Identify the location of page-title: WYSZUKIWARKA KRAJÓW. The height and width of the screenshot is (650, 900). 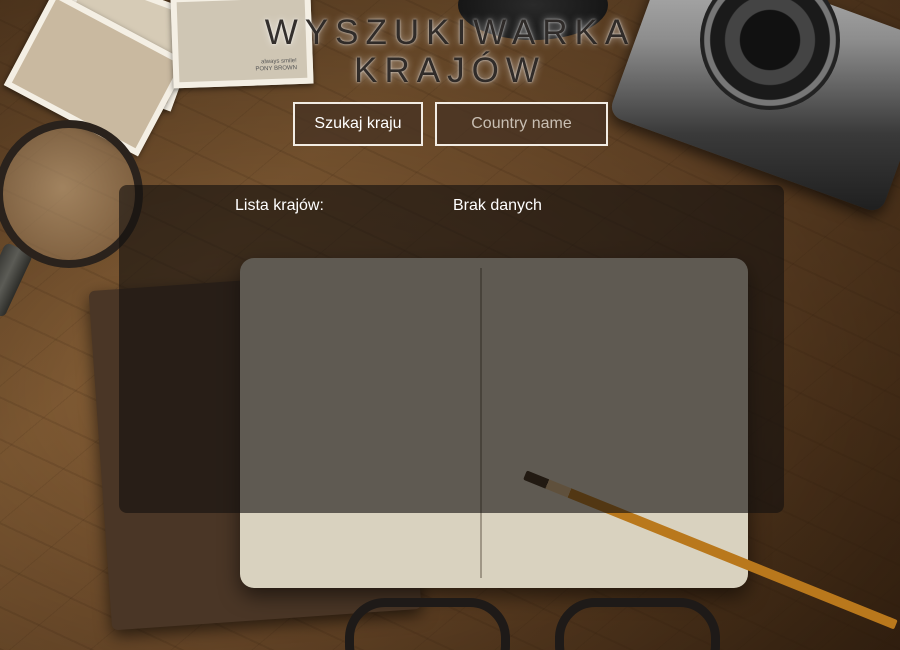
(450, 52).